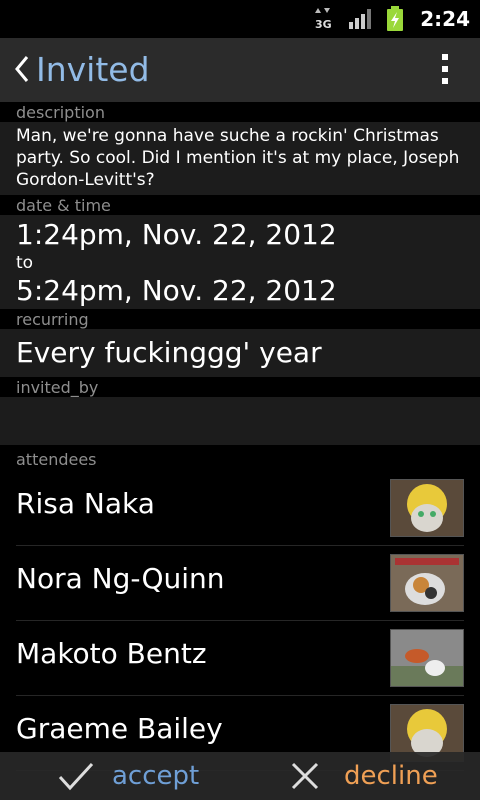 This screenshot has width=480, height=800. I want to click on attendee-name: Graeme Bailey, so click(119, 728).